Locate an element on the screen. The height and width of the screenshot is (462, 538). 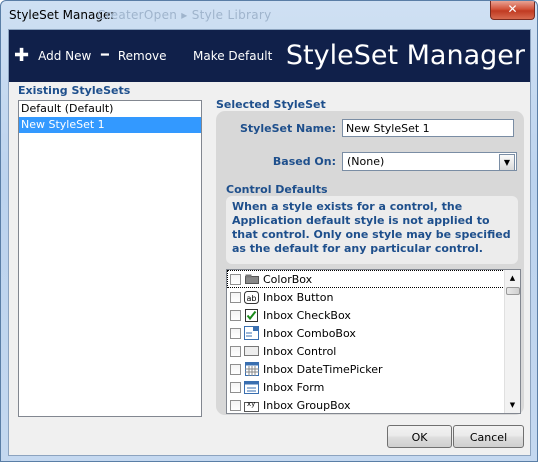
colorbox-icon is located at coordinates (251, 279).